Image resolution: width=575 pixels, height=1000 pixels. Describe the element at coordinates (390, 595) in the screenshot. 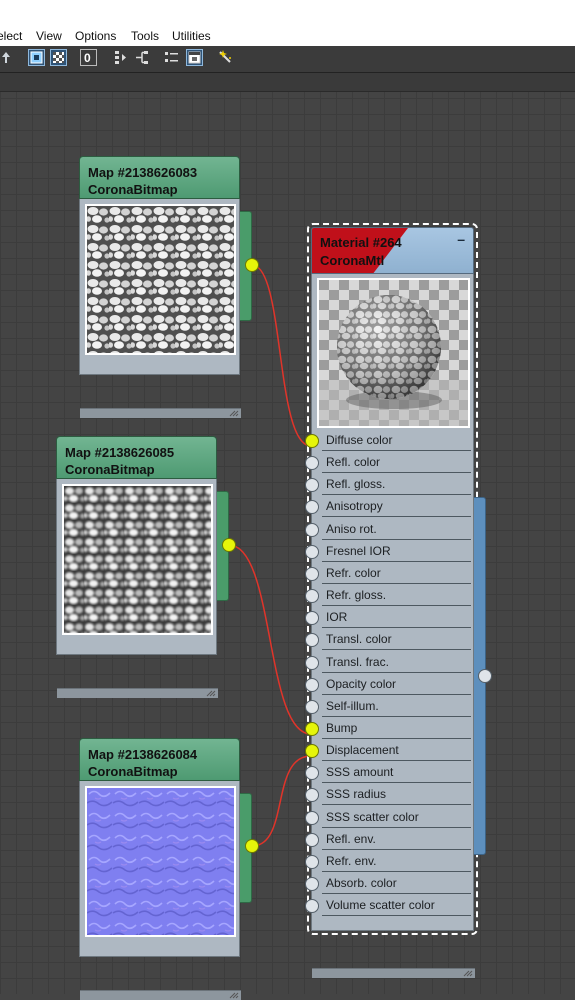

I see `slot-refr-gloss: Refr. gloss.` at that location.